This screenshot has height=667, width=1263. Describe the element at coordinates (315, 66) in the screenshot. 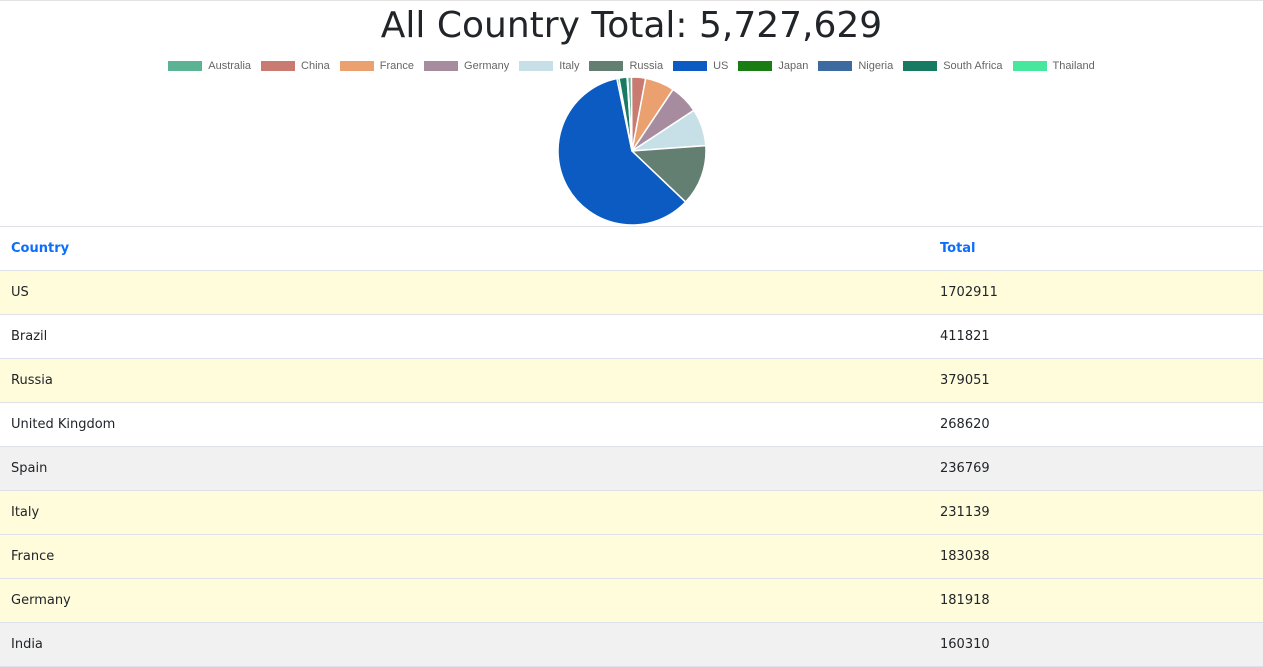

I see `legend-label: China` at that location.